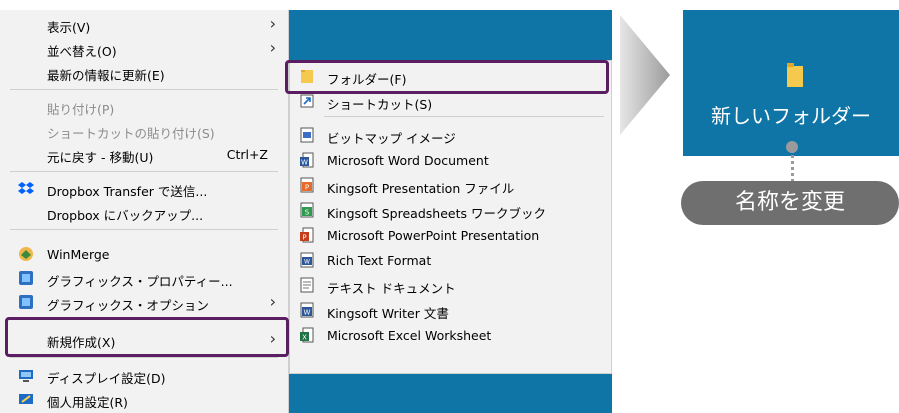 Image resolution: width=899 pixels, height=413 pixels. I want to click on connector-line, so click(792, 166).